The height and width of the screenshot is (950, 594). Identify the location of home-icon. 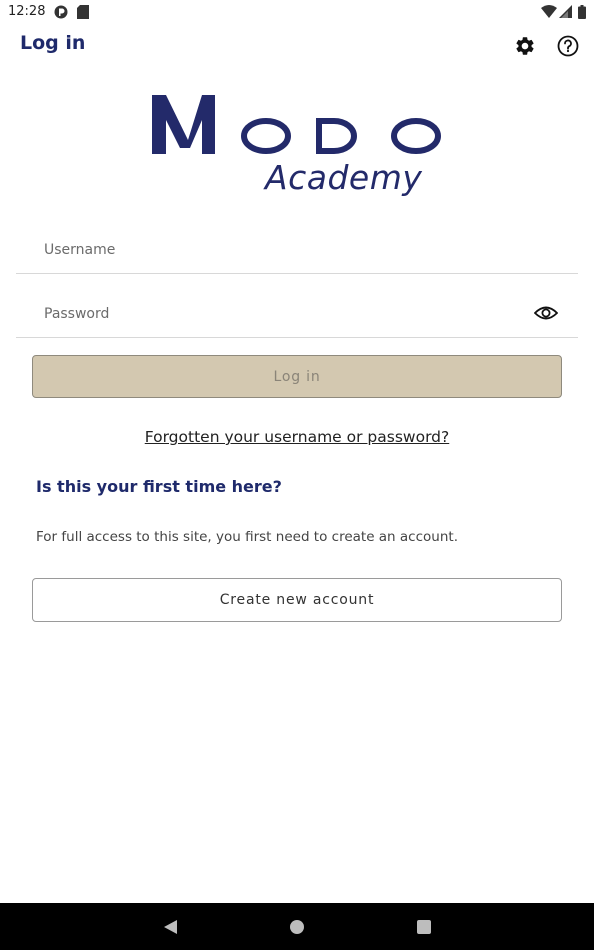
(297, 927).